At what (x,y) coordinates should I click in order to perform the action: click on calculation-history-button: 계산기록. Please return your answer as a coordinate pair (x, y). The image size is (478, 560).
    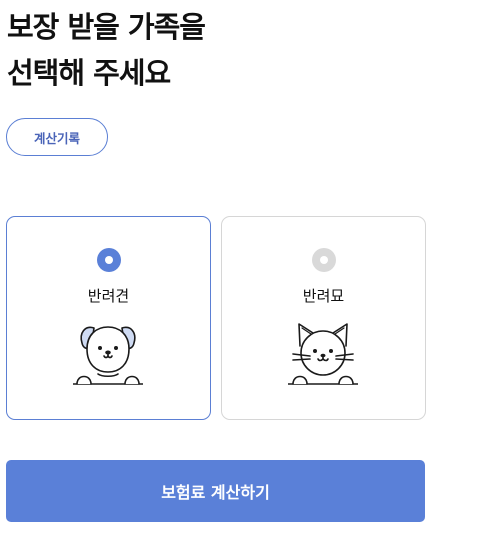
    Looking at the image, I should click on (57, 137).